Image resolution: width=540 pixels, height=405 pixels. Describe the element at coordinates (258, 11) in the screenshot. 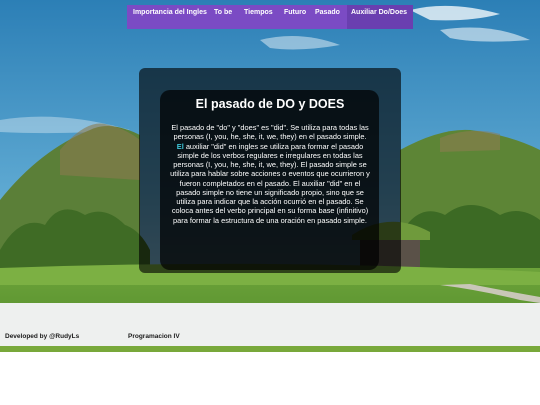

I see `nav-link-tiempos: Tiempos` at that location.